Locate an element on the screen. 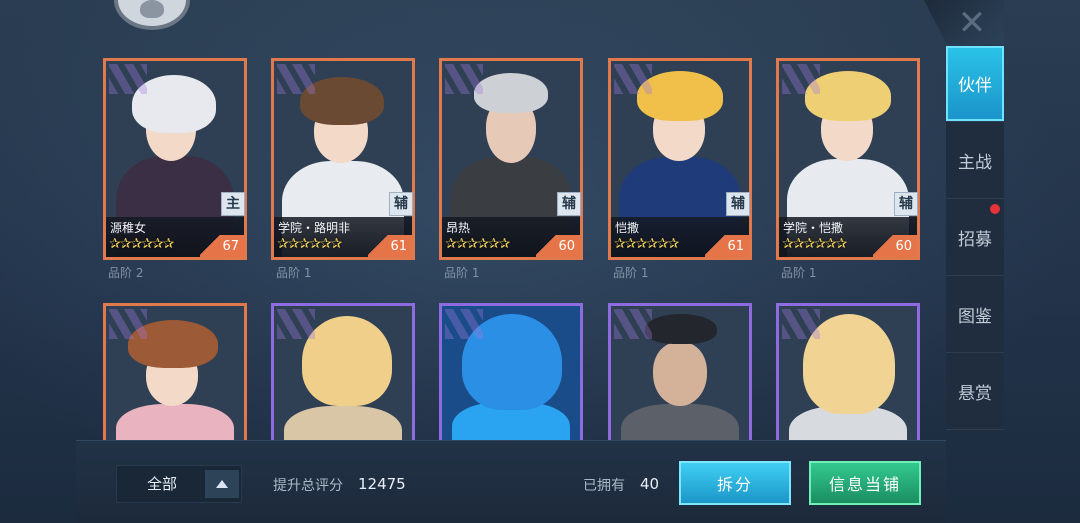  tab-collection: 图鉴 is located at coordinates (975, 315).